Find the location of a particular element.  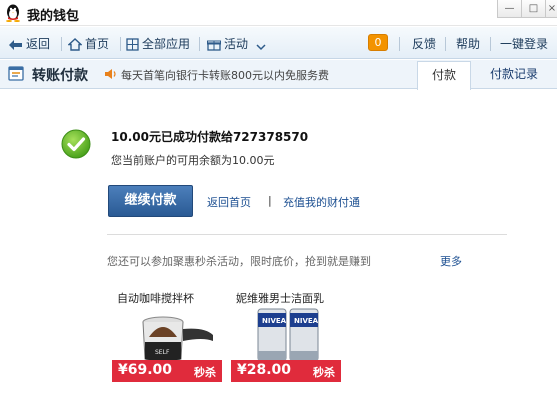

feedback-link: 反馈 is located at coordinates (424, 44).